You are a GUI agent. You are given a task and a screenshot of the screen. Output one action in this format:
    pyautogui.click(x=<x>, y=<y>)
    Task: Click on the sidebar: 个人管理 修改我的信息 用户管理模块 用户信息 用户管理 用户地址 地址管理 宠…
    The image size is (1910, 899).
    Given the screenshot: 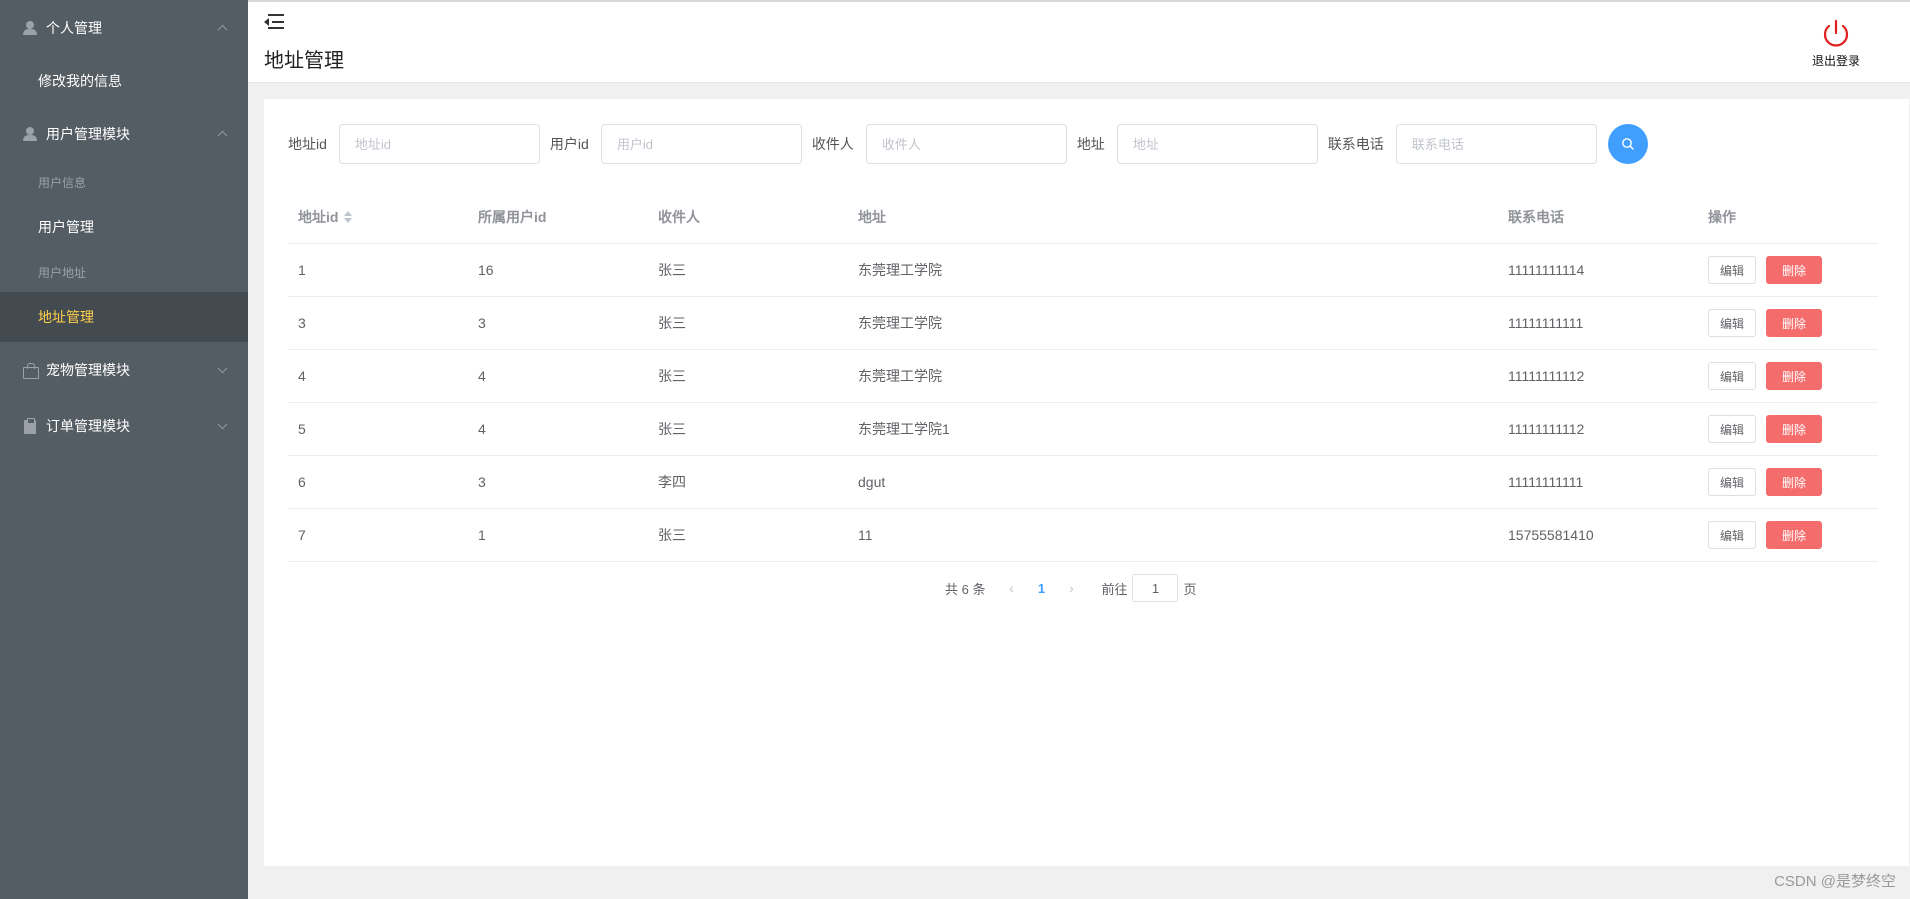 What is the action you would take?
    pyautogui.click(x=124, y=449)
    